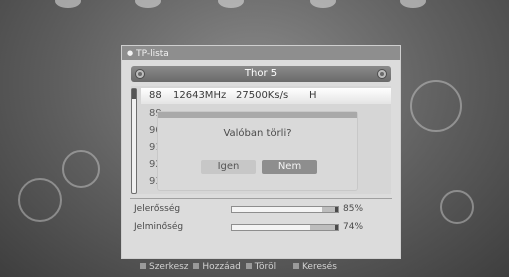 This screenshot has width=509, height=277. Describe the element at coordinates (271, 227) in the screenshot. I see `signal-quality-fill` at that location.